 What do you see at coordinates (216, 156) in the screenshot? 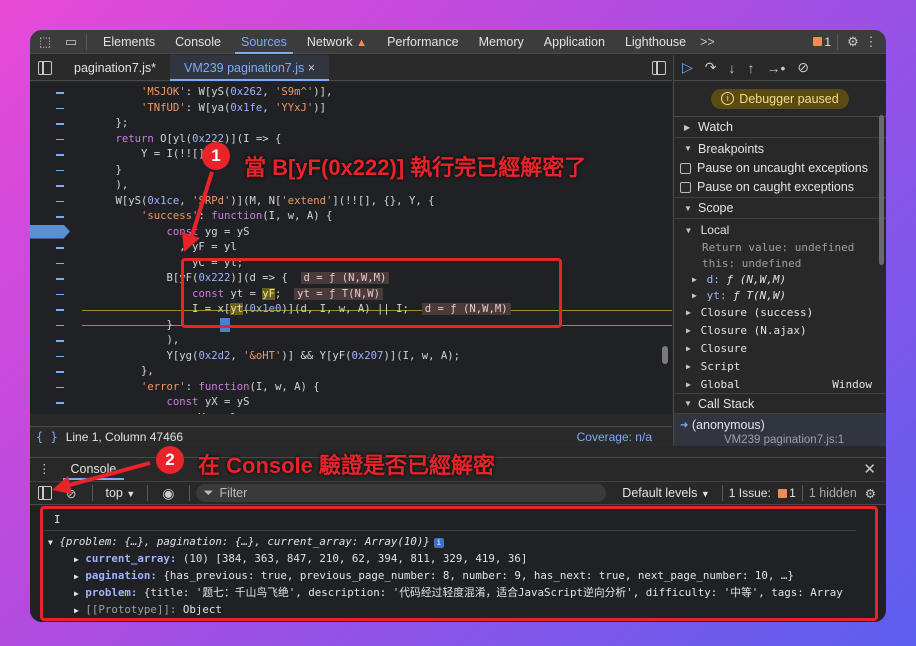
I see `step-1-badge: 1` at bounding box center [216, 156].